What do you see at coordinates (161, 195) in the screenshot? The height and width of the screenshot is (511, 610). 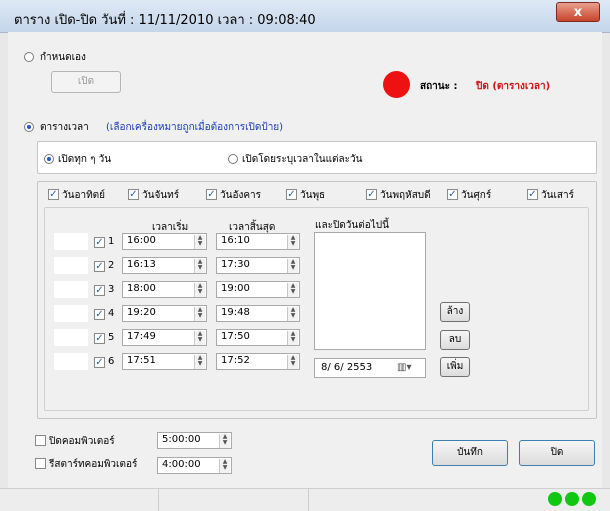 I see `day-label: วันจันทร์` at bounding box center [161, 195].